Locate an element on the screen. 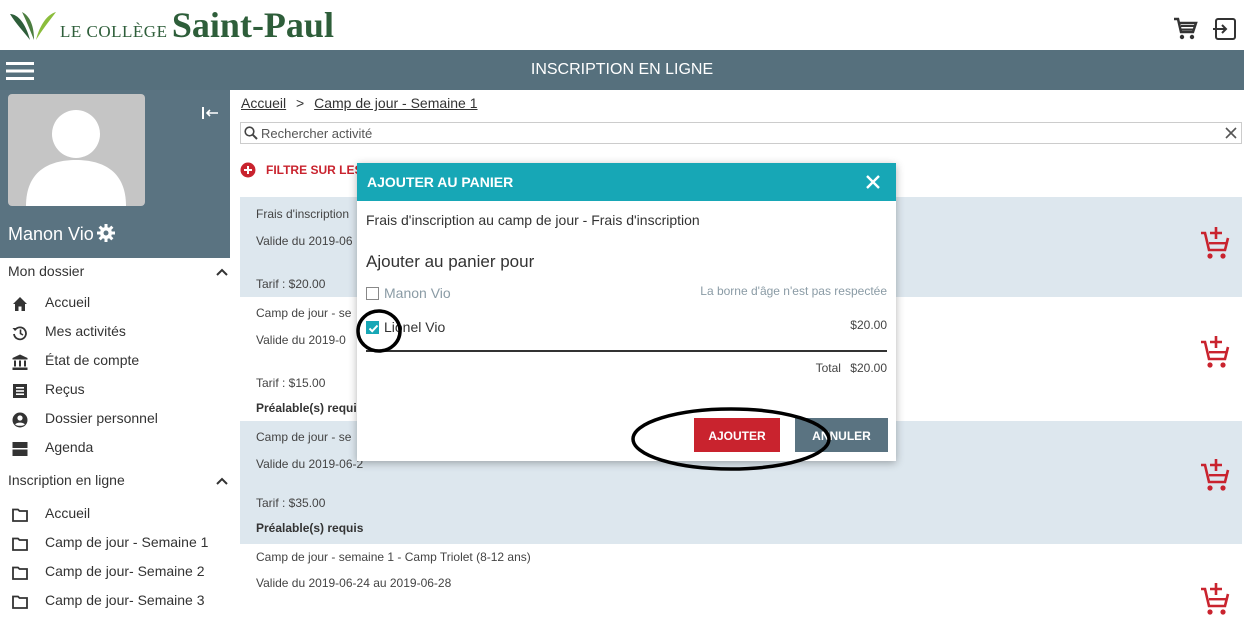 The width and height of the screenshot is (1244, 620). age-warning: La borne d'âge n'est pas respectée is located at coordinates (793, 291).